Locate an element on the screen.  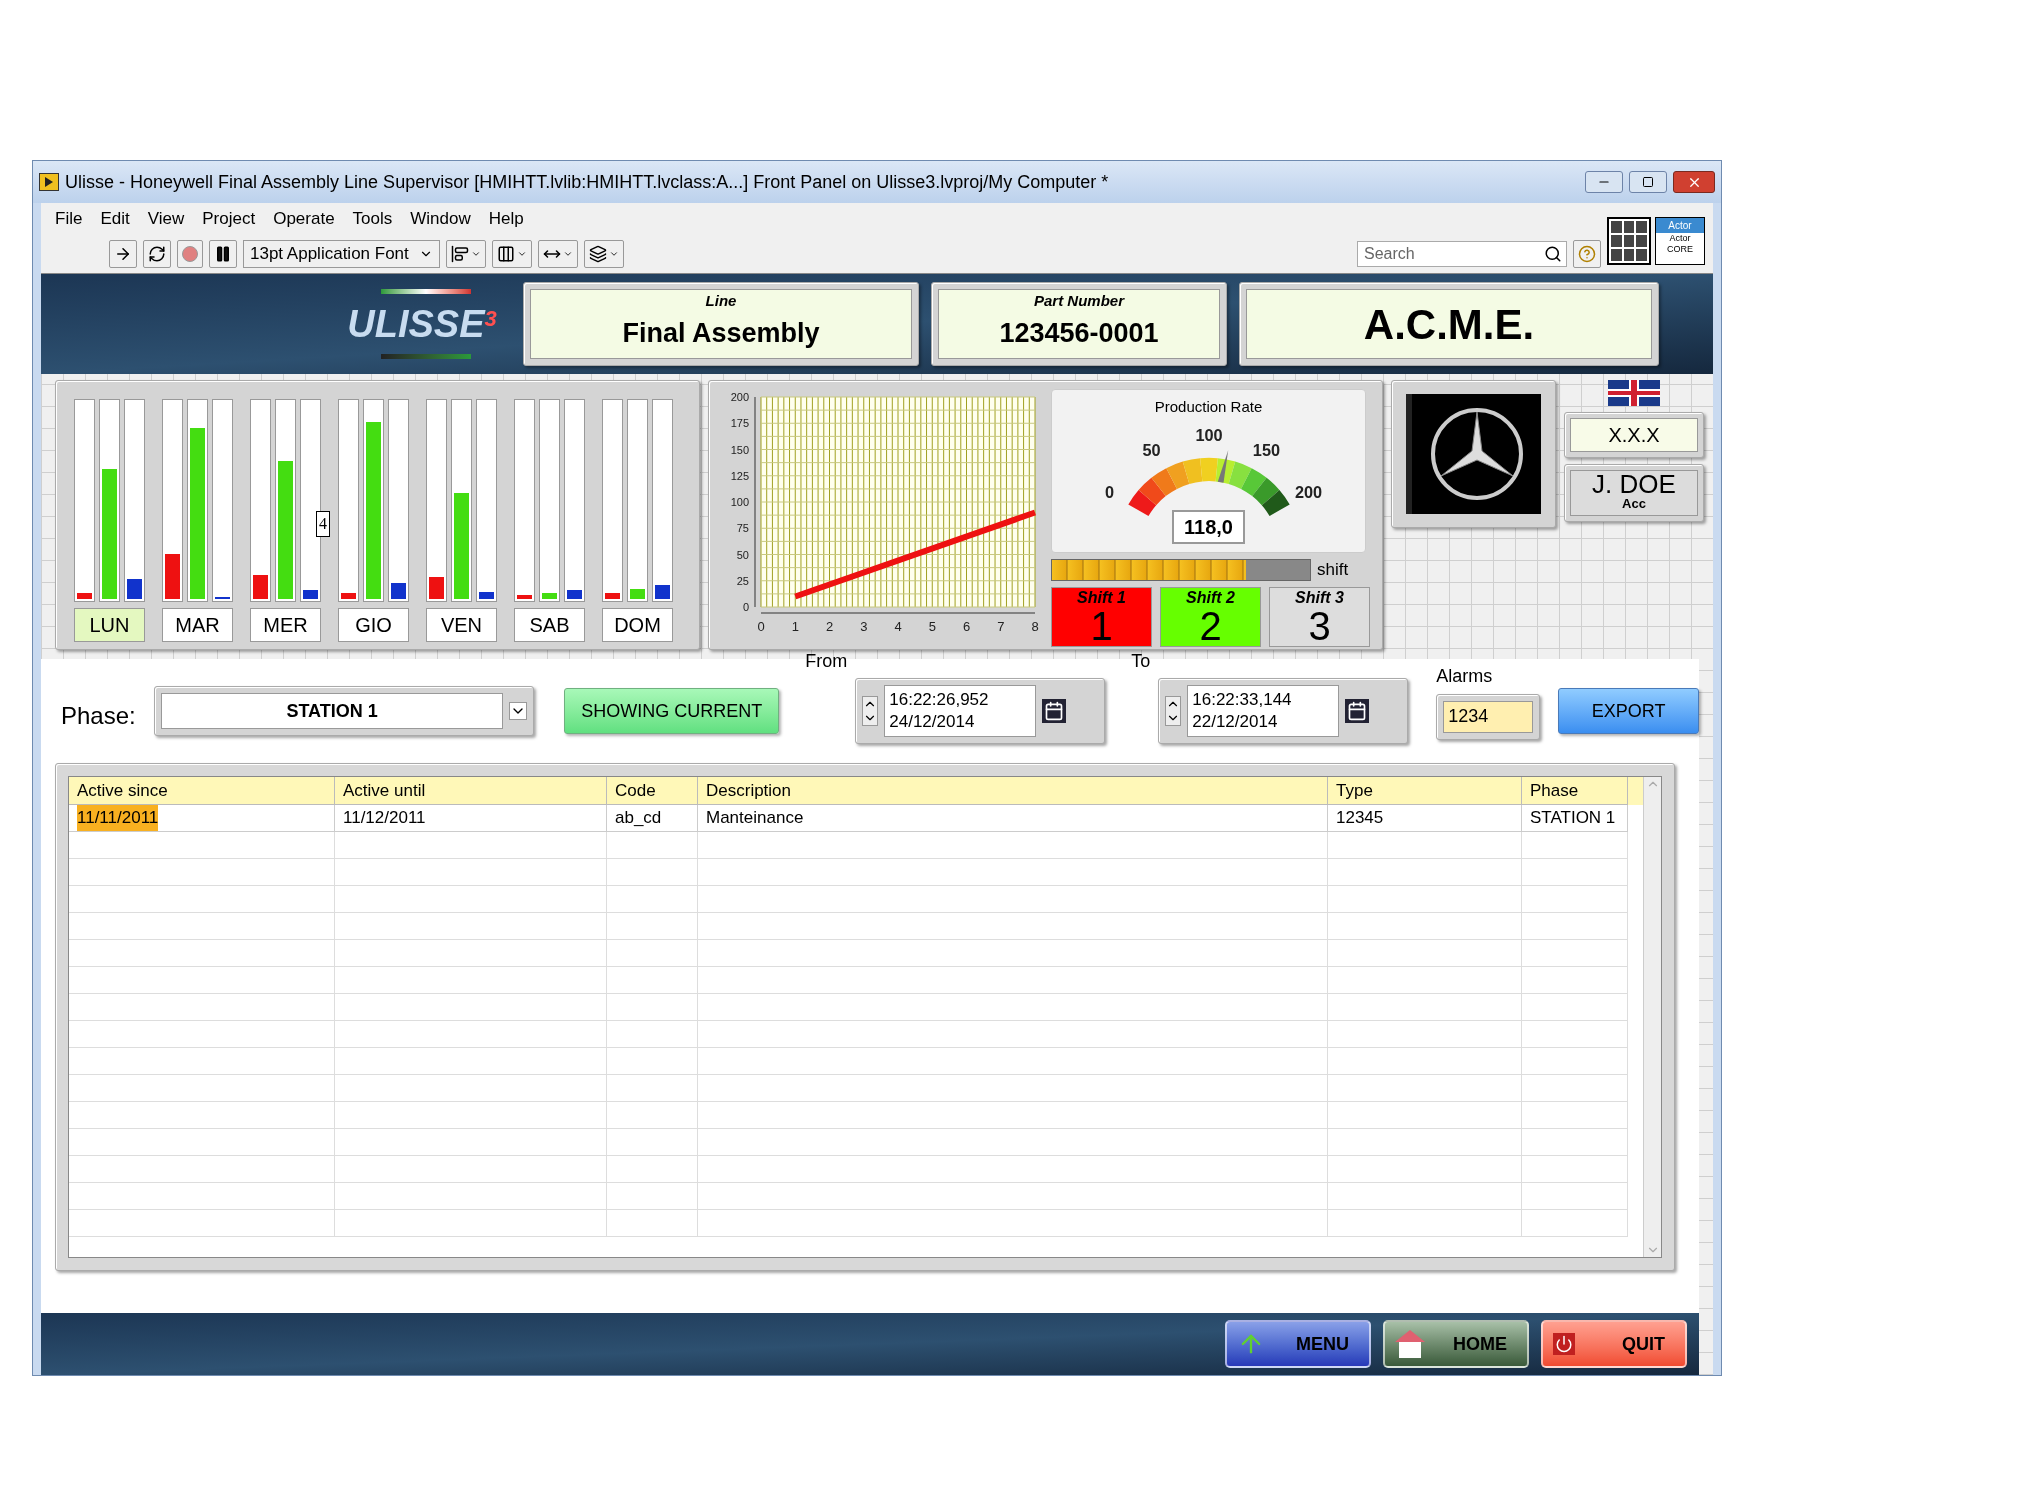
table-cell: 12345 is located at coordinates (1360, 818).